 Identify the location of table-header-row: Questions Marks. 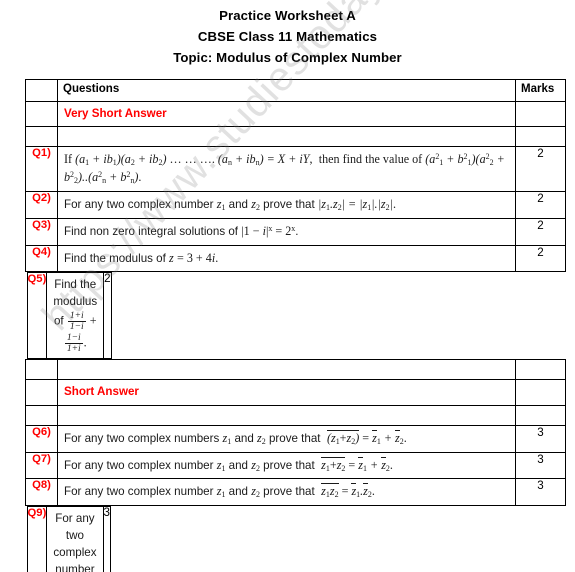
(295, 90).